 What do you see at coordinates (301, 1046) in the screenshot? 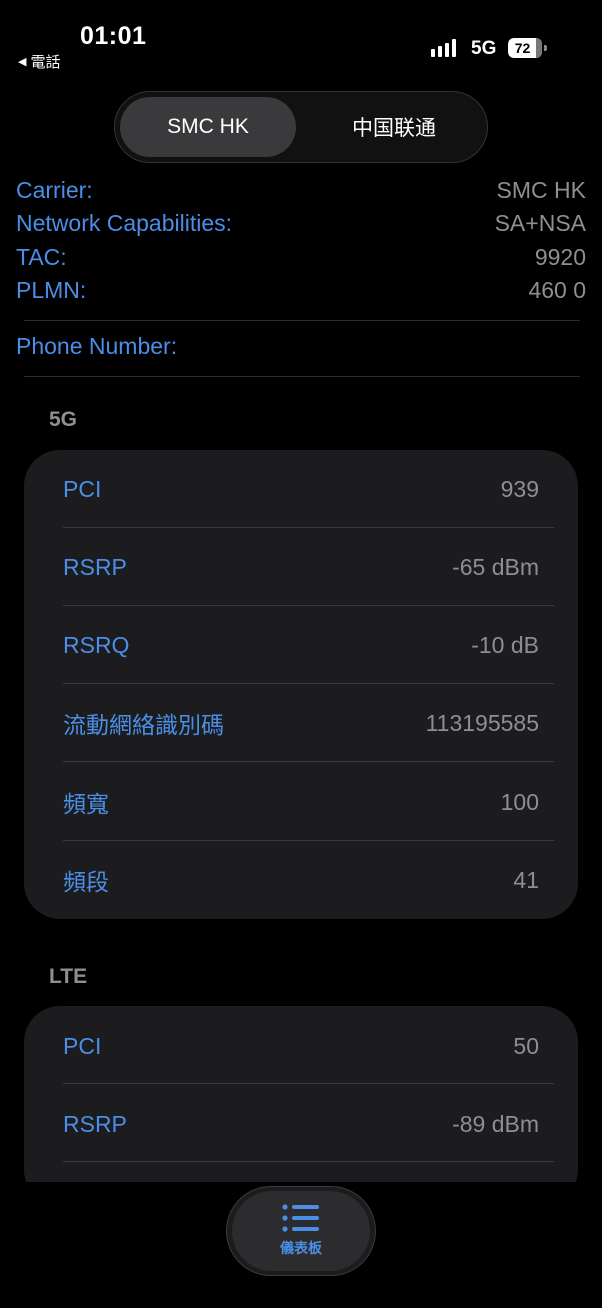
I see `lte-pci-row: PCI 50` at bounding box center [301, 1046].